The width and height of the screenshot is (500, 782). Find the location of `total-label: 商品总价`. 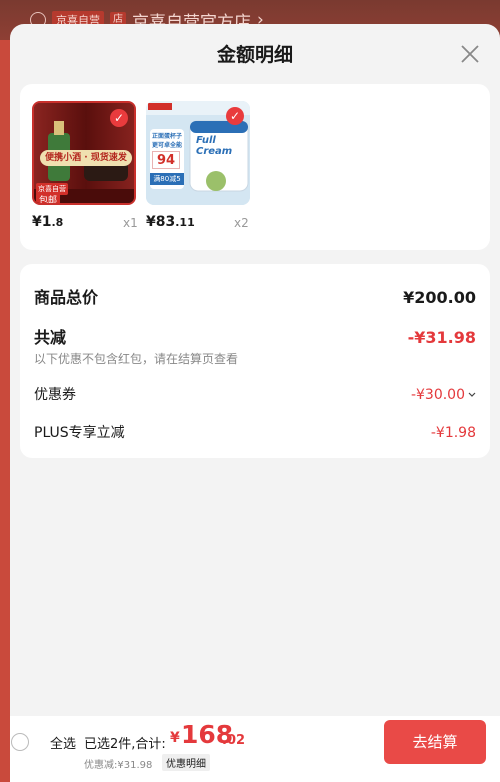

total-label: 商品总价 is located at coordinates (66, 297).